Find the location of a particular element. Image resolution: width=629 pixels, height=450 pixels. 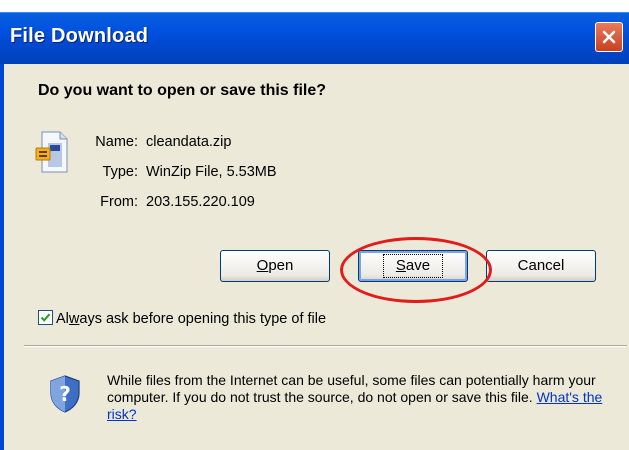

open-label: pen is located at coordinates (281, 265).